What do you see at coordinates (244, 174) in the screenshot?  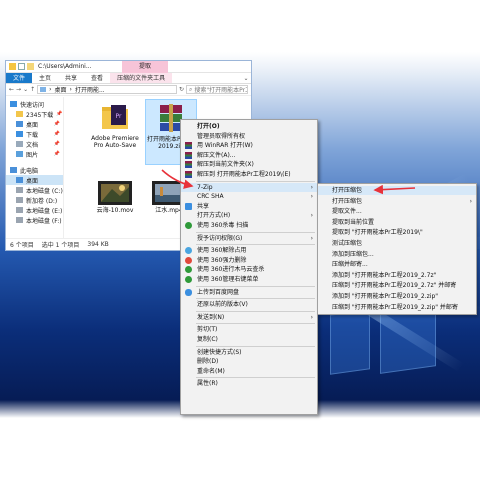 I see `context-menu-label: 解压到 打开雨能本Pr工程2019\(E)` at bounding box center [244, 174].